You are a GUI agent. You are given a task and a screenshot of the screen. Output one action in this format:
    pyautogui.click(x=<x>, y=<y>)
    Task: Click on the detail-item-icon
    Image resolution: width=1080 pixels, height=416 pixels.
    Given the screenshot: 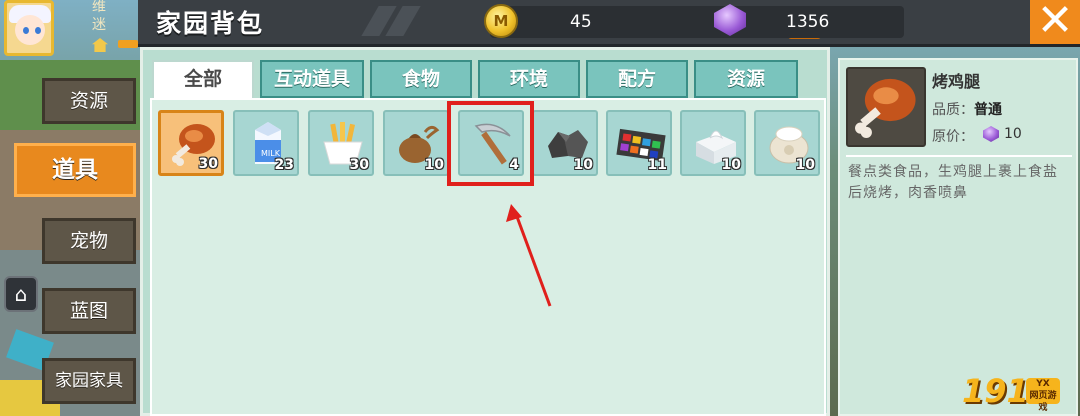 What is the action you would take?
    pyautogui.click(x=886, y=107)
    